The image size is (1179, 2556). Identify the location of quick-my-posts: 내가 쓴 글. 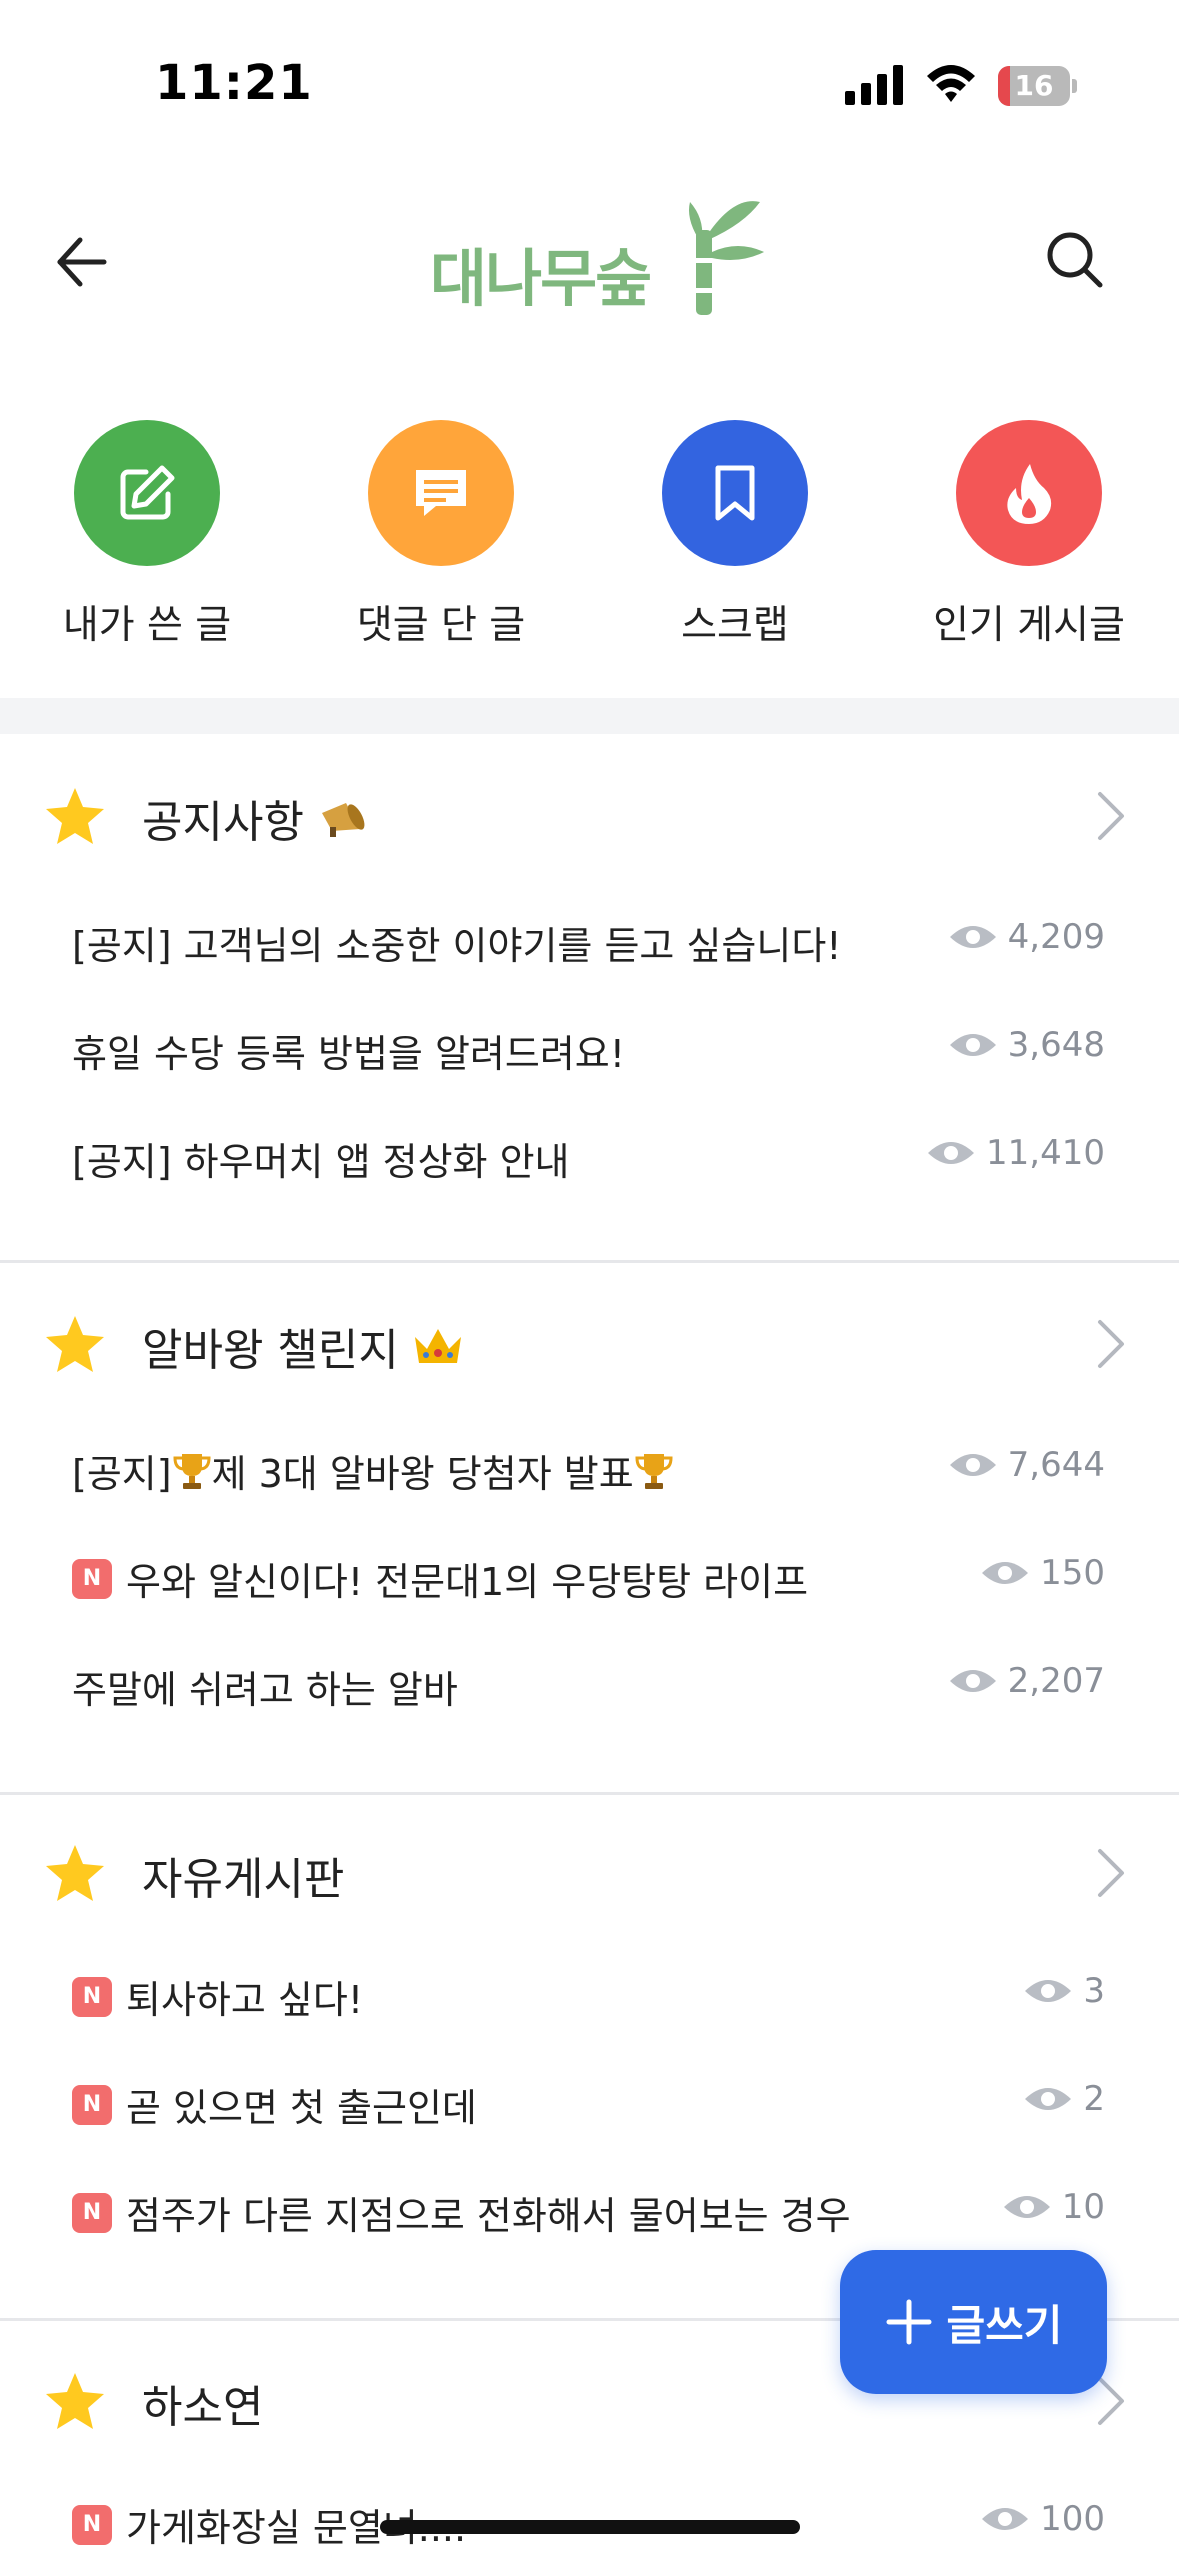
(147, 540).